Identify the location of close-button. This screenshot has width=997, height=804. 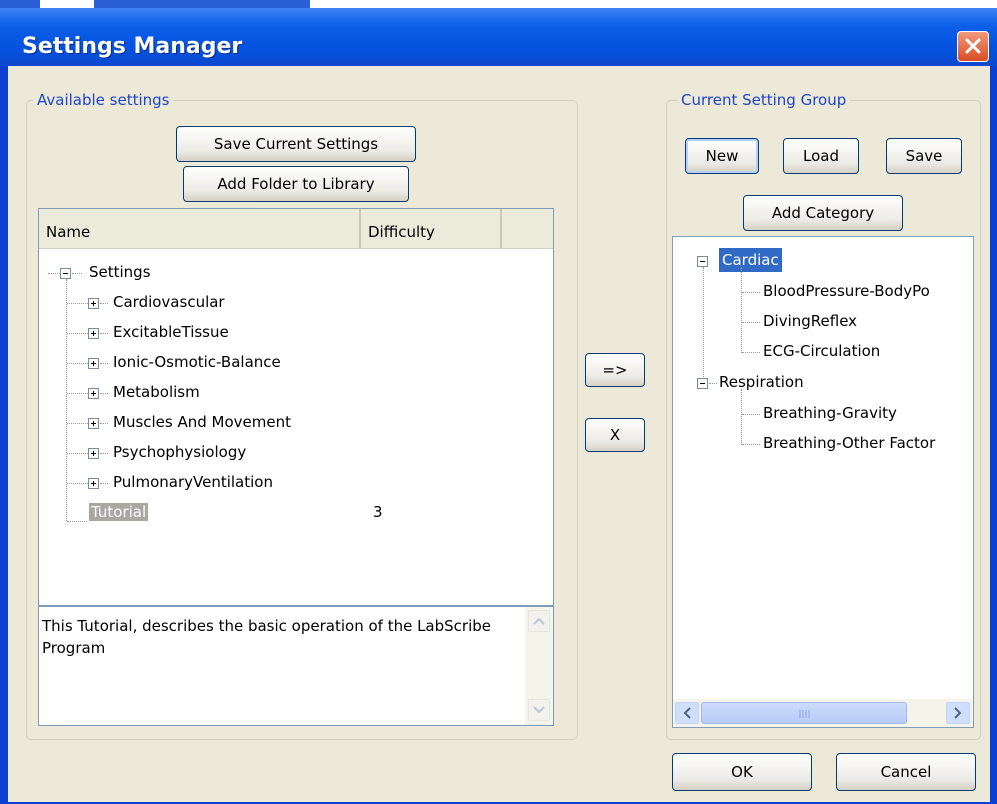
(973, 46).